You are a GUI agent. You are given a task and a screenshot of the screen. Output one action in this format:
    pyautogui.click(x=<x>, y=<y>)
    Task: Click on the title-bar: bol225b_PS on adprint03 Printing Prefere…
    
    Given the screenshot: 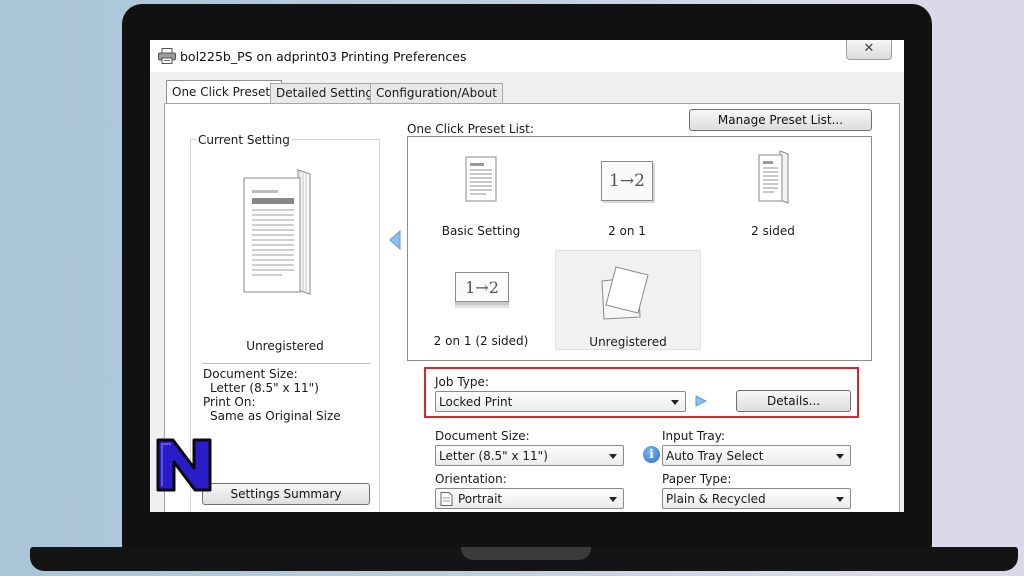 What is the action you would take?
    pyautogui.click(x=527, y=56)
    